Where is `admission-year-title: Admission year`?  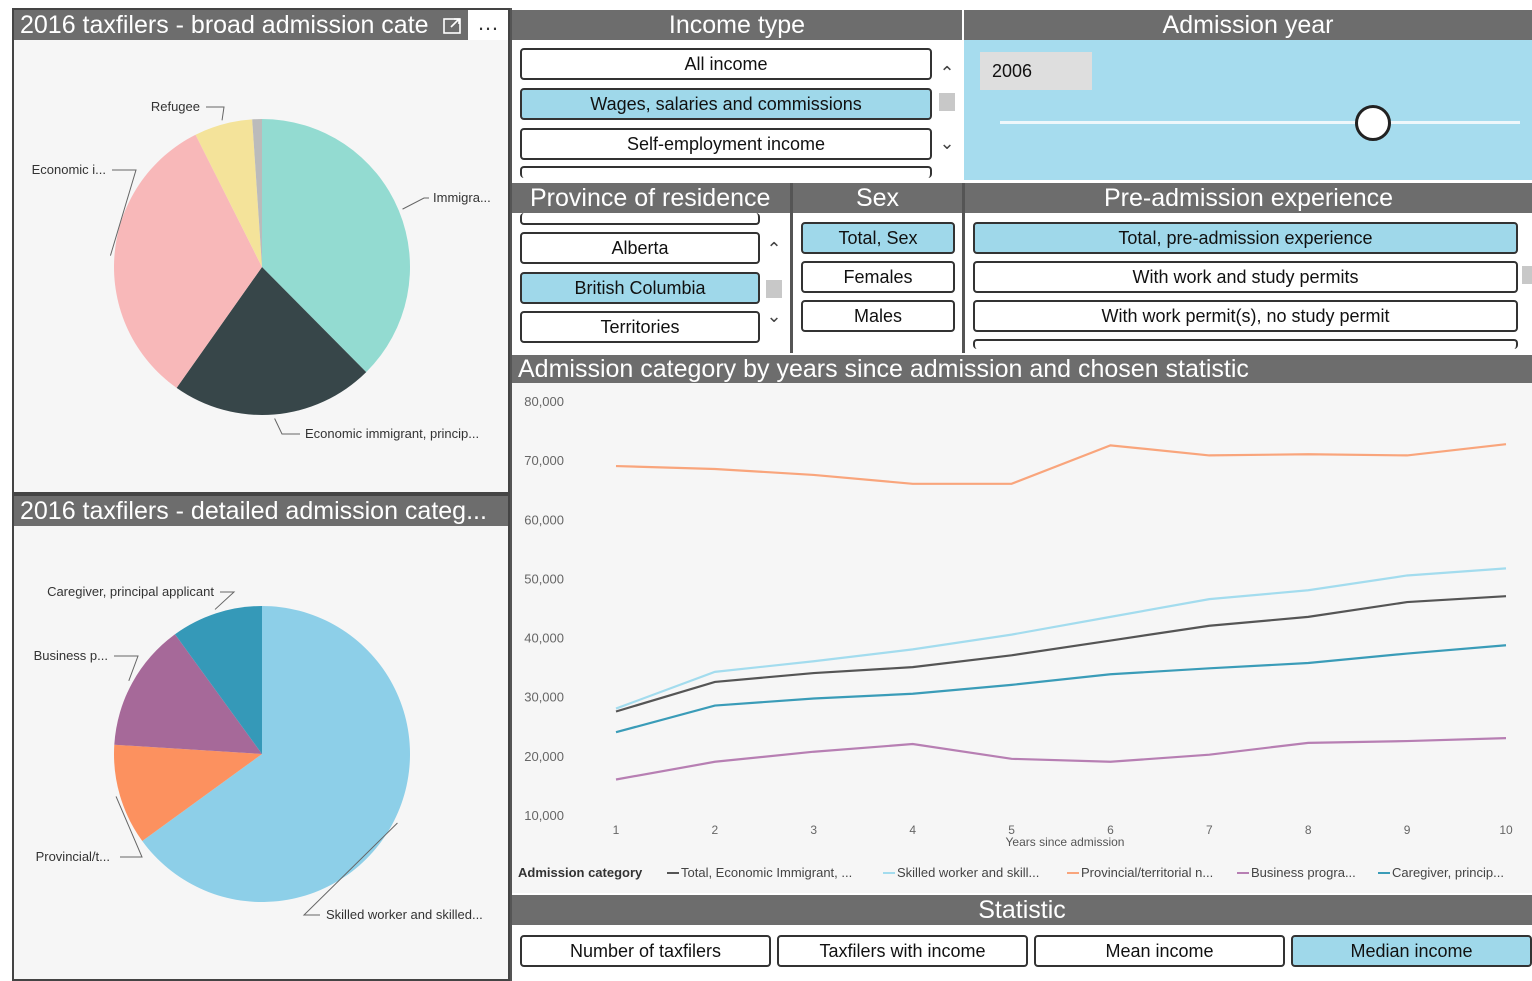 admission-year-title: Admission year is located at coordinates (1248, 25).